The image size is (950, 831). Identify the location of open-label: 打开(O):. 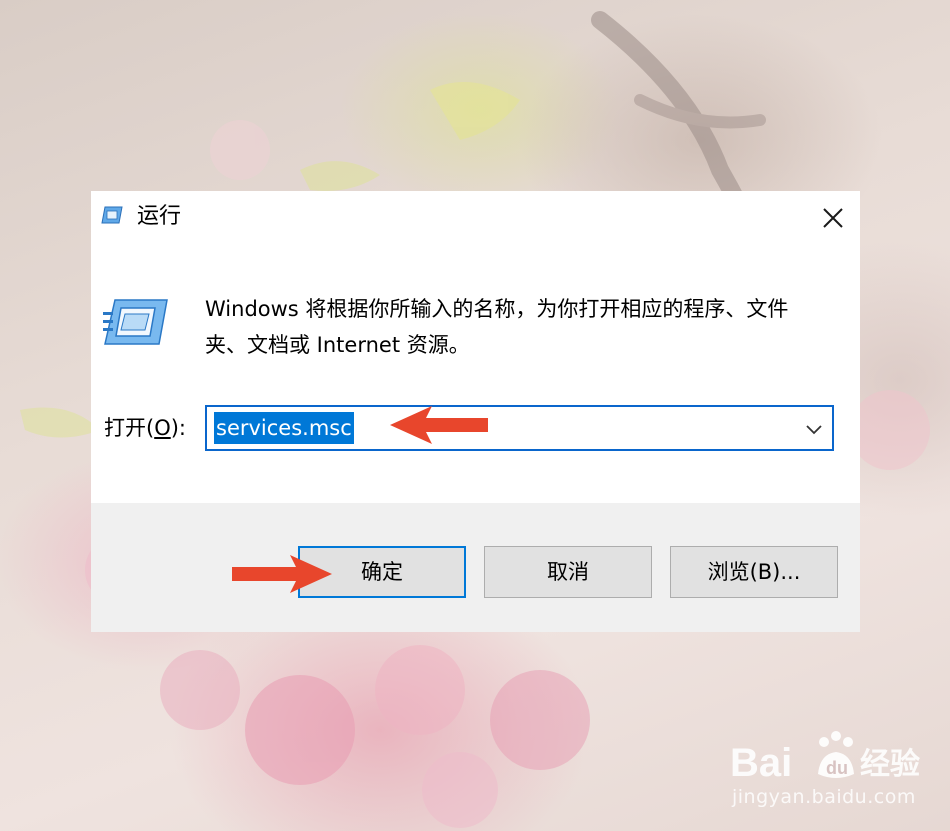
(145, 428).